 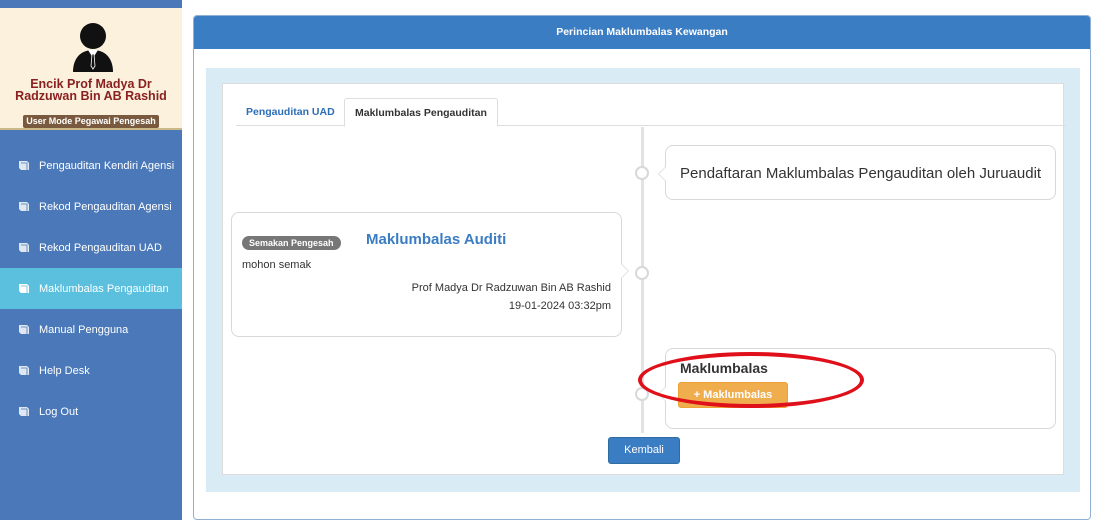 What do you see at coordinates (511, 288) in the screenshot?
I see `timeline-entry-author: Prof Madya Dr Radzuwan Bin AB Rashid` at bounding box center [511, 288].